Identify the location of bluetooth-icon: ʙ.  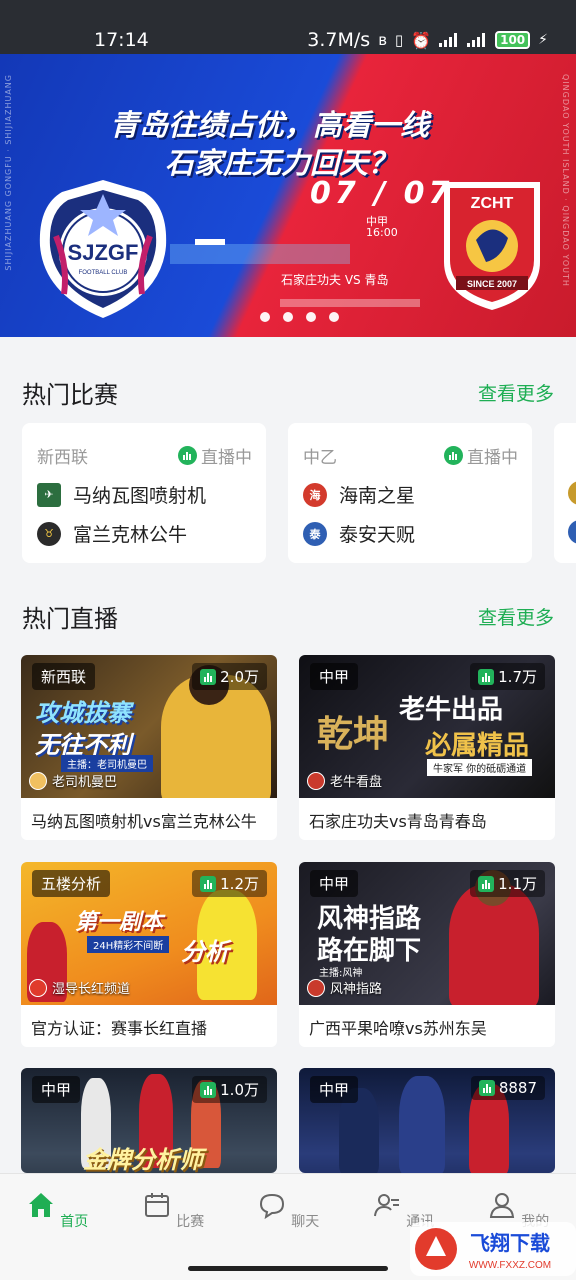
(382, 40).